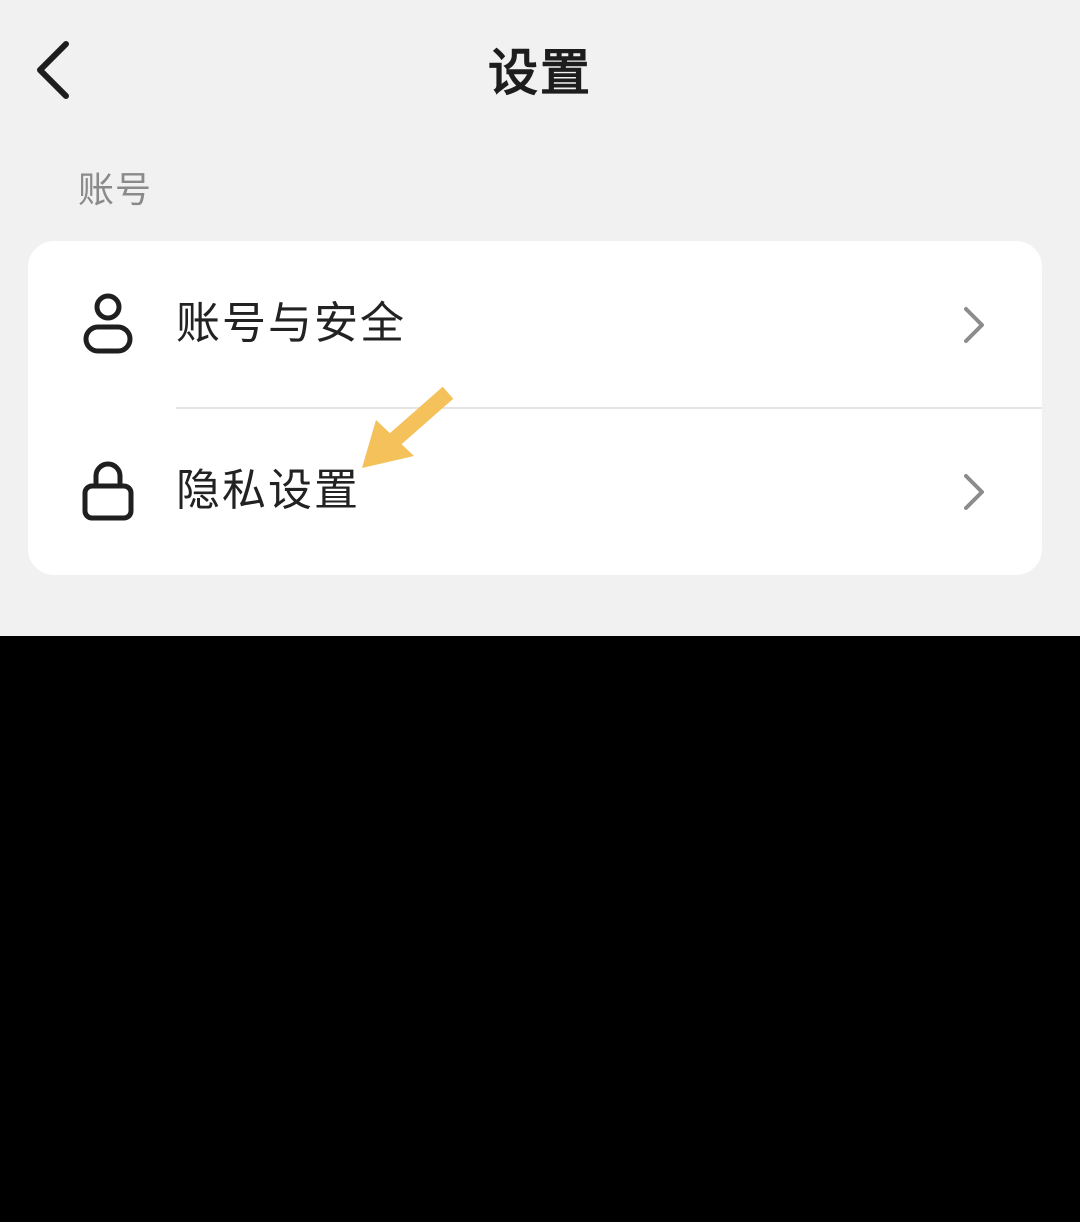 The width and height of the screenshot is (1080, 1222). Describe the element at coordinates (540, 73) in the screenshot. I see `page-title: 设置` at that location.